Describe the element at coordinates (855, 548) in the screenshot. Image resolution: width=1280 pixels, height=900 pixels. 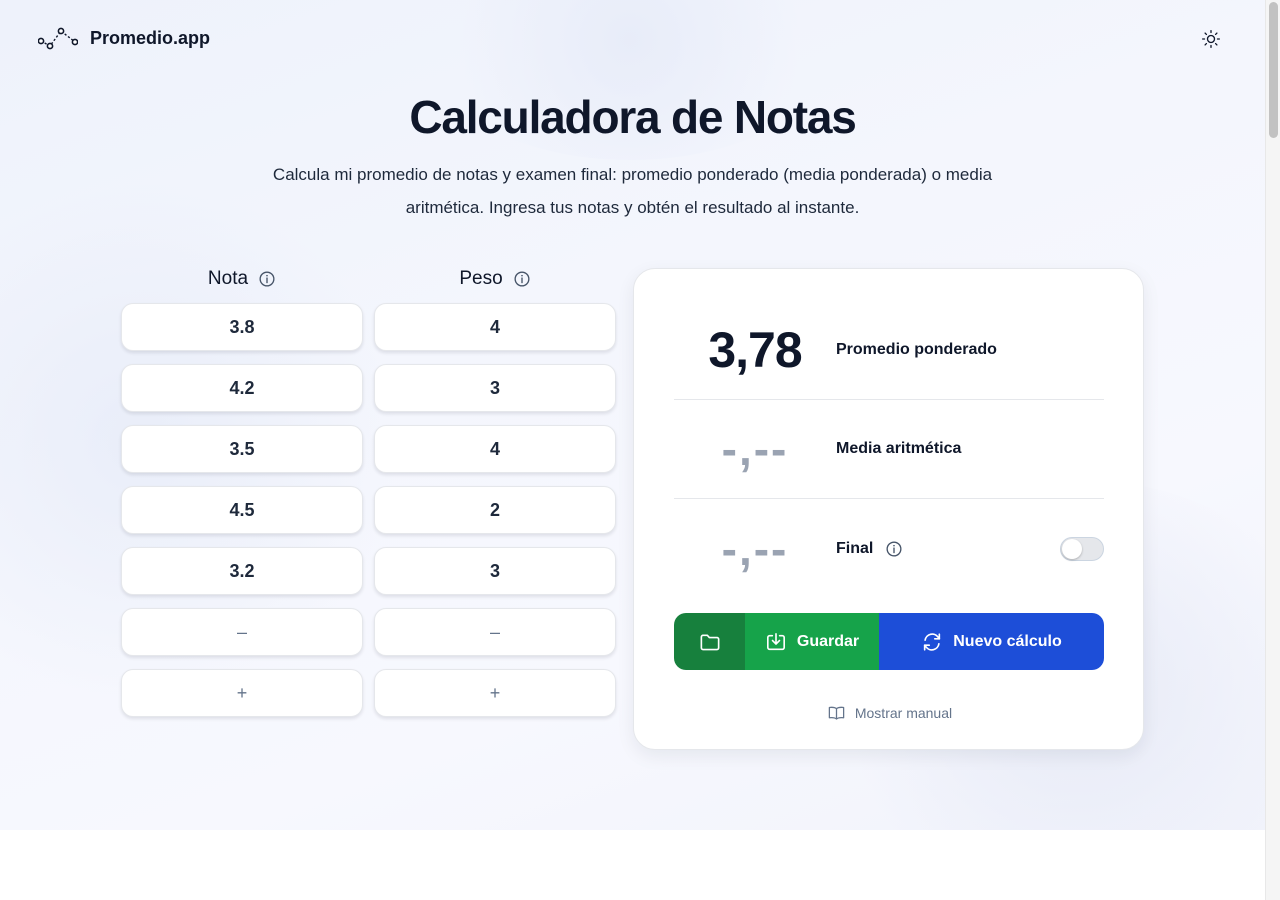
I see `final-grade-label: Final` at that location.